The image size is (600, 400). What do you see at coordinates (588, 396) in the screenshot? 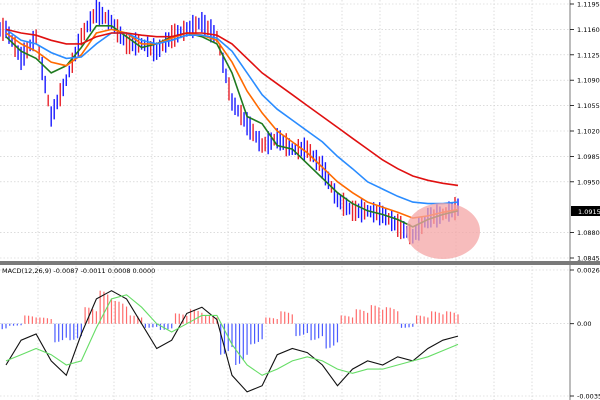
I see `macd-tick-label: -0.0035` at bounding box center [588, 396].